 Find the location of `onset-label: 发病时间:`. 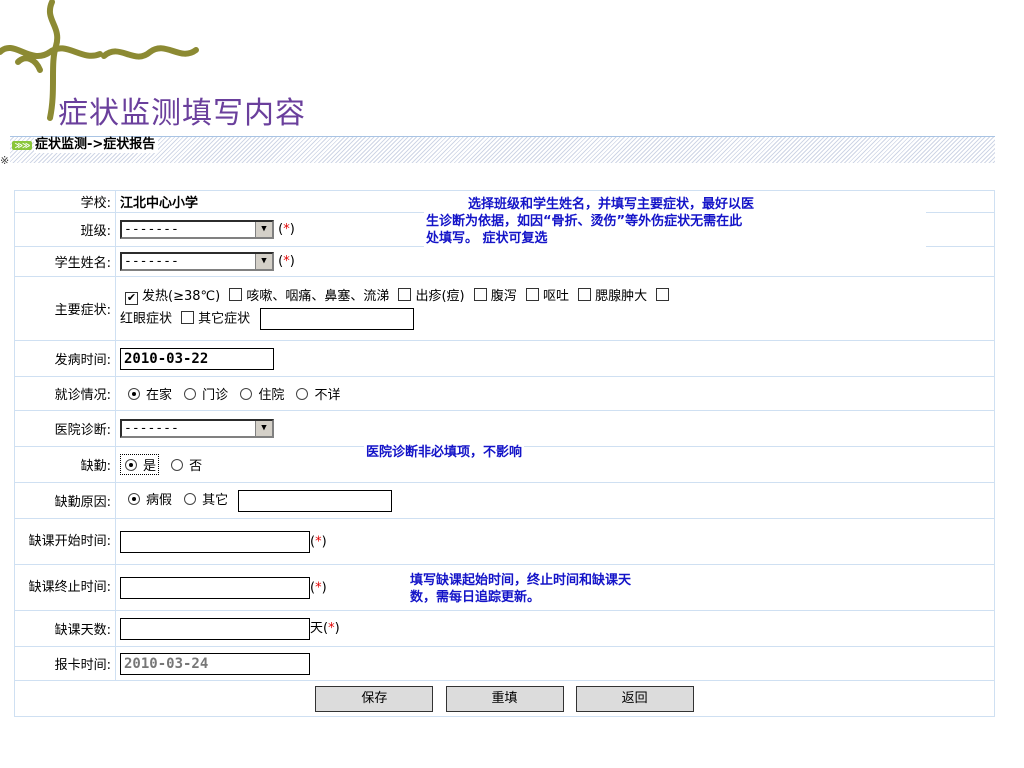

onset-label: 发病时间: is located at coordinates (65, 358).